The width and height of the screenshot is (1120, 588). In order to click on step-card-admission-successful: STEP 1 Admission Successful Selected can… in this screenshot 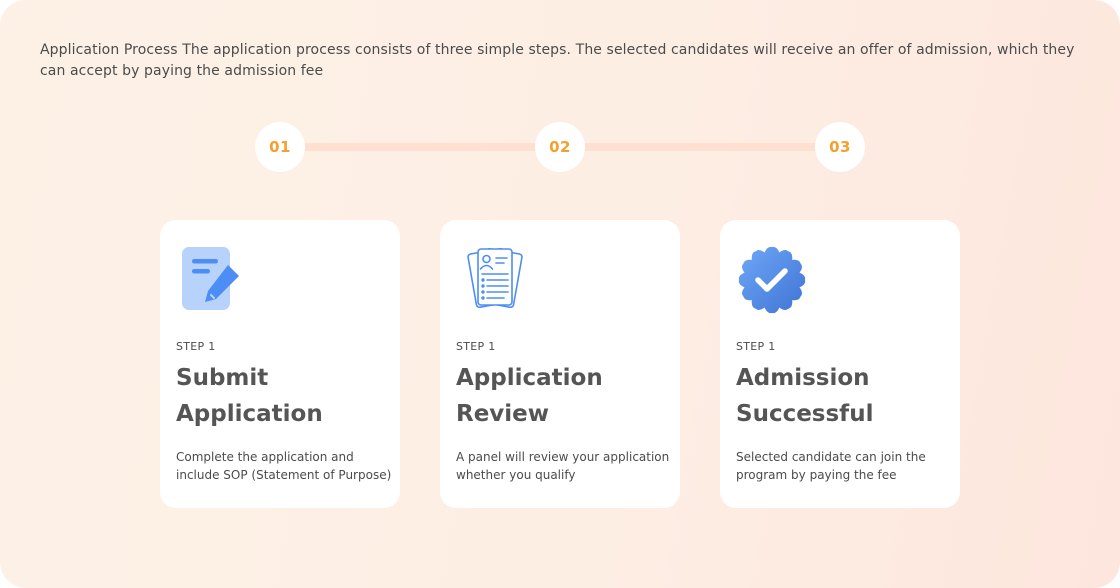, I will do `click(840, 364)`.